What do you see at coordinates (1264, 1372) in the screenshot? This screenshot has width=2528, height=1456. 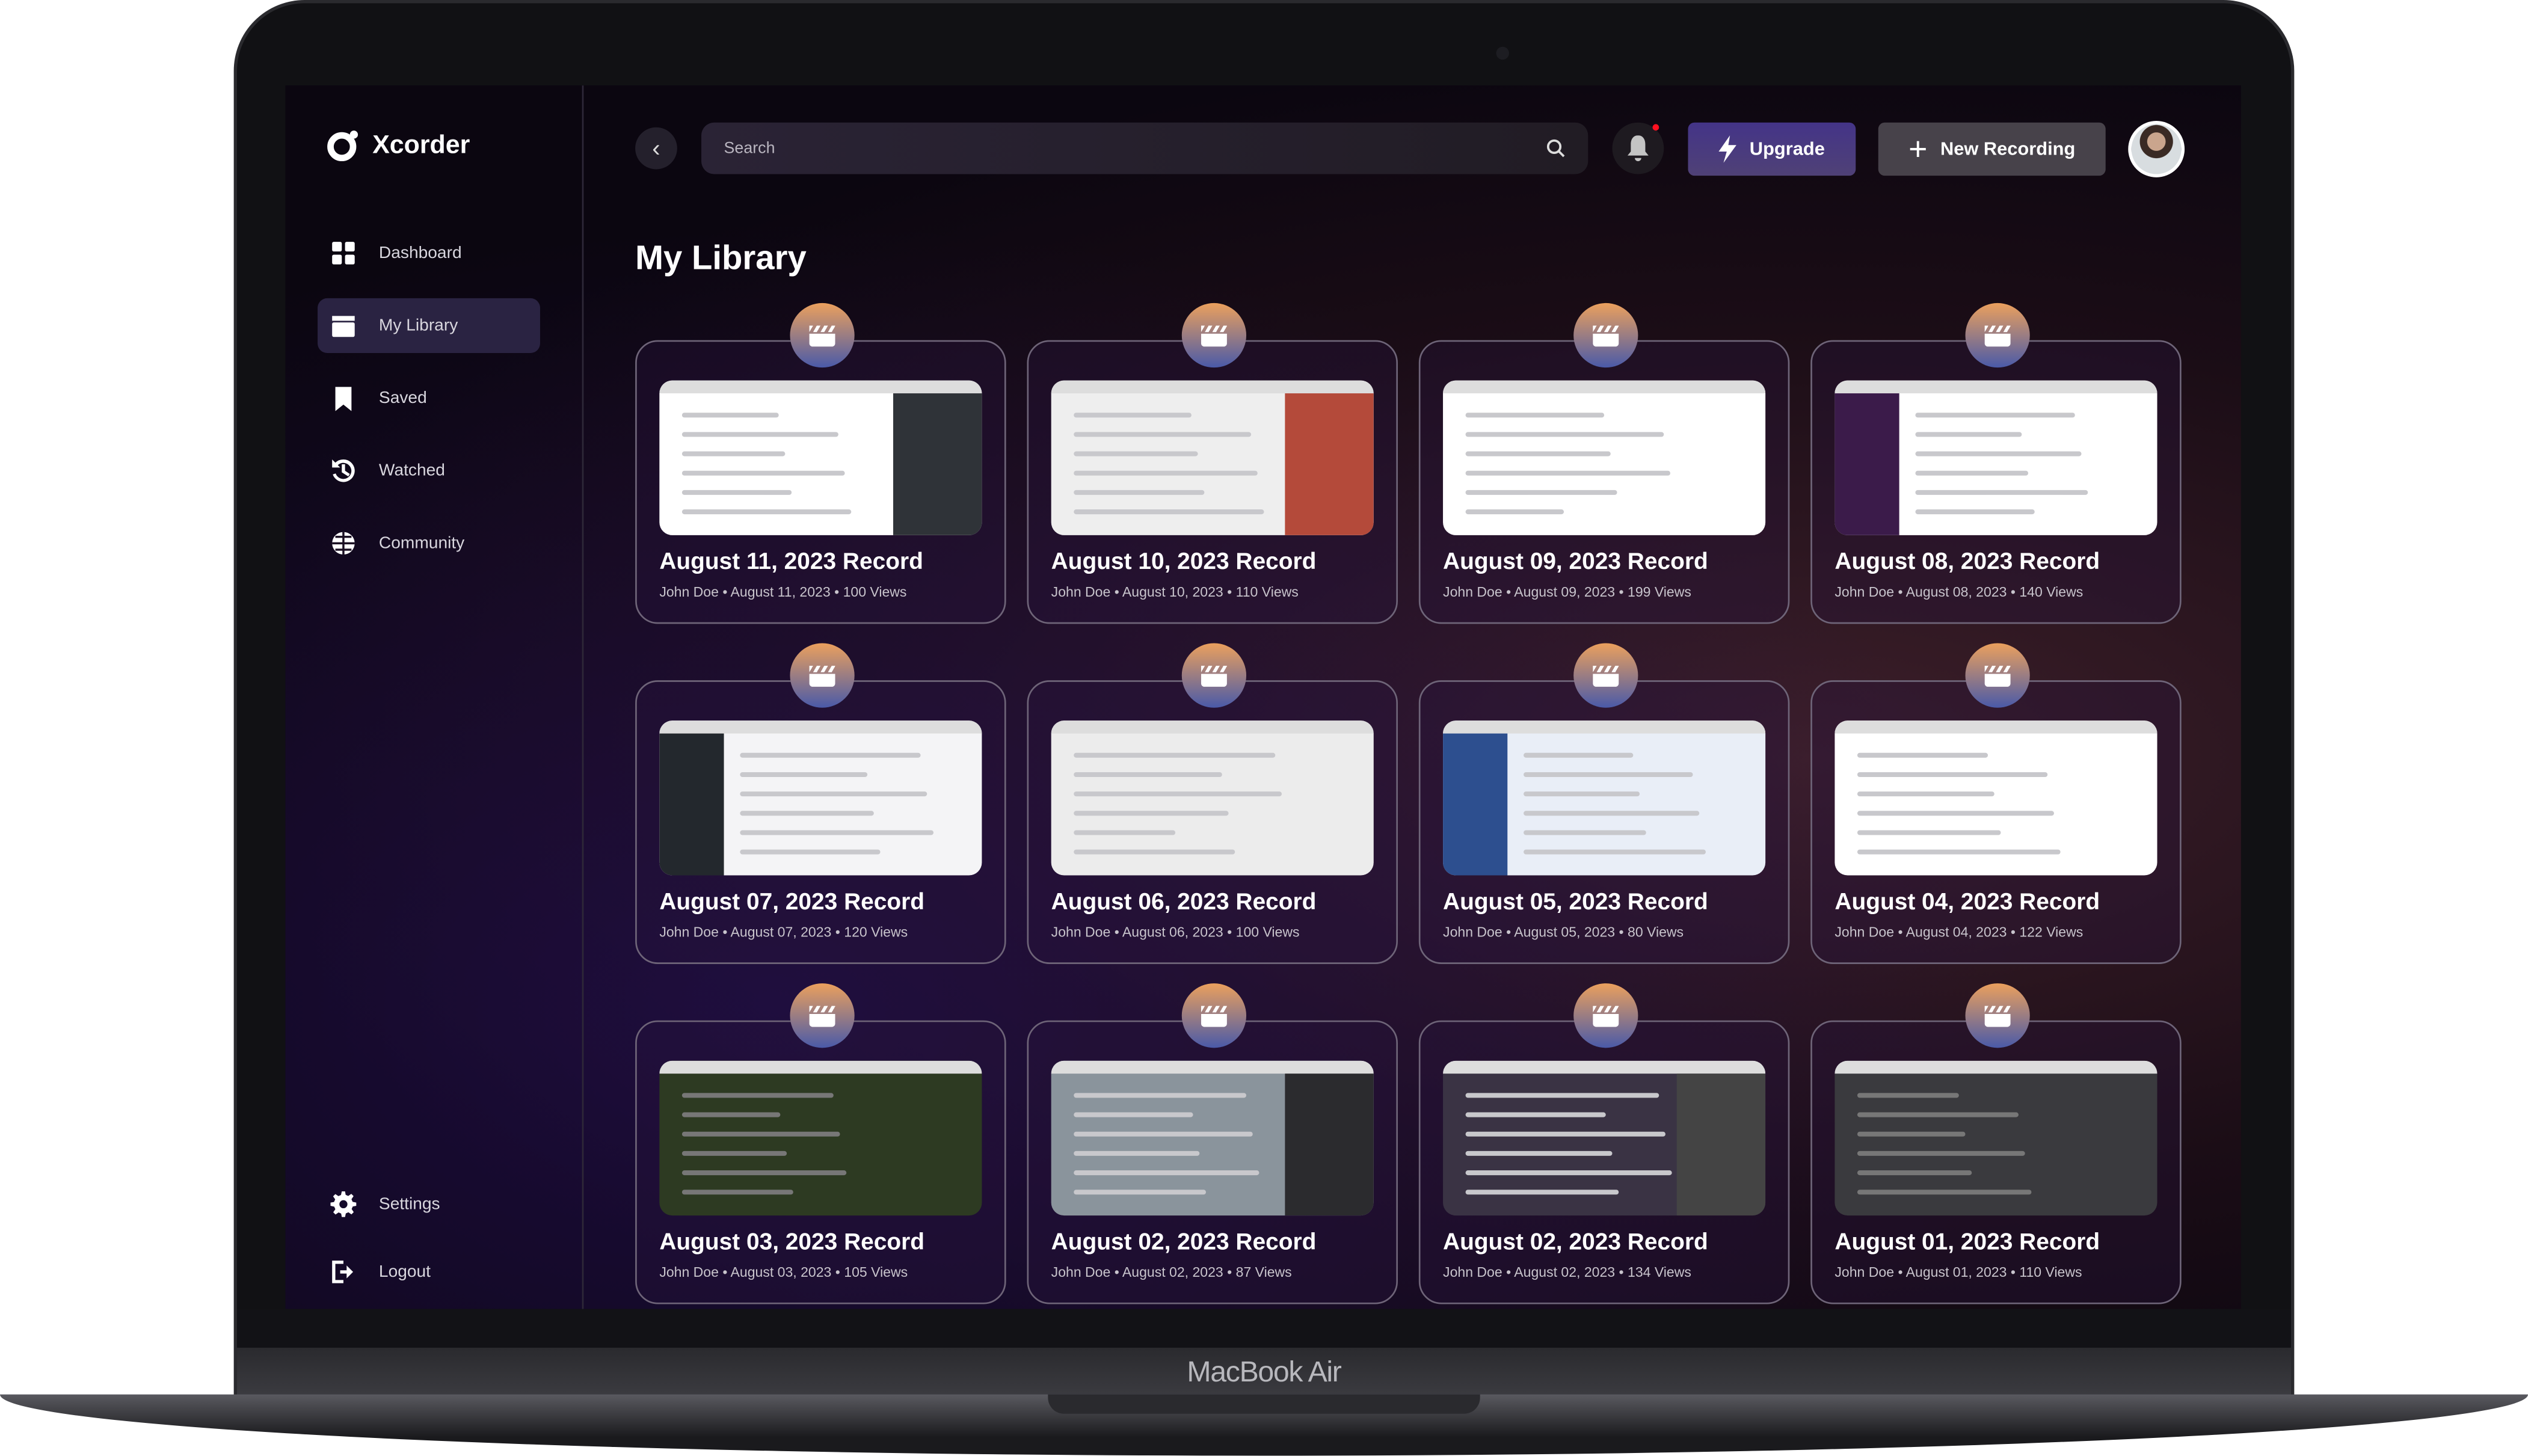 I see `device-label: MacBook Air` at bounding box center [1264, 1372].